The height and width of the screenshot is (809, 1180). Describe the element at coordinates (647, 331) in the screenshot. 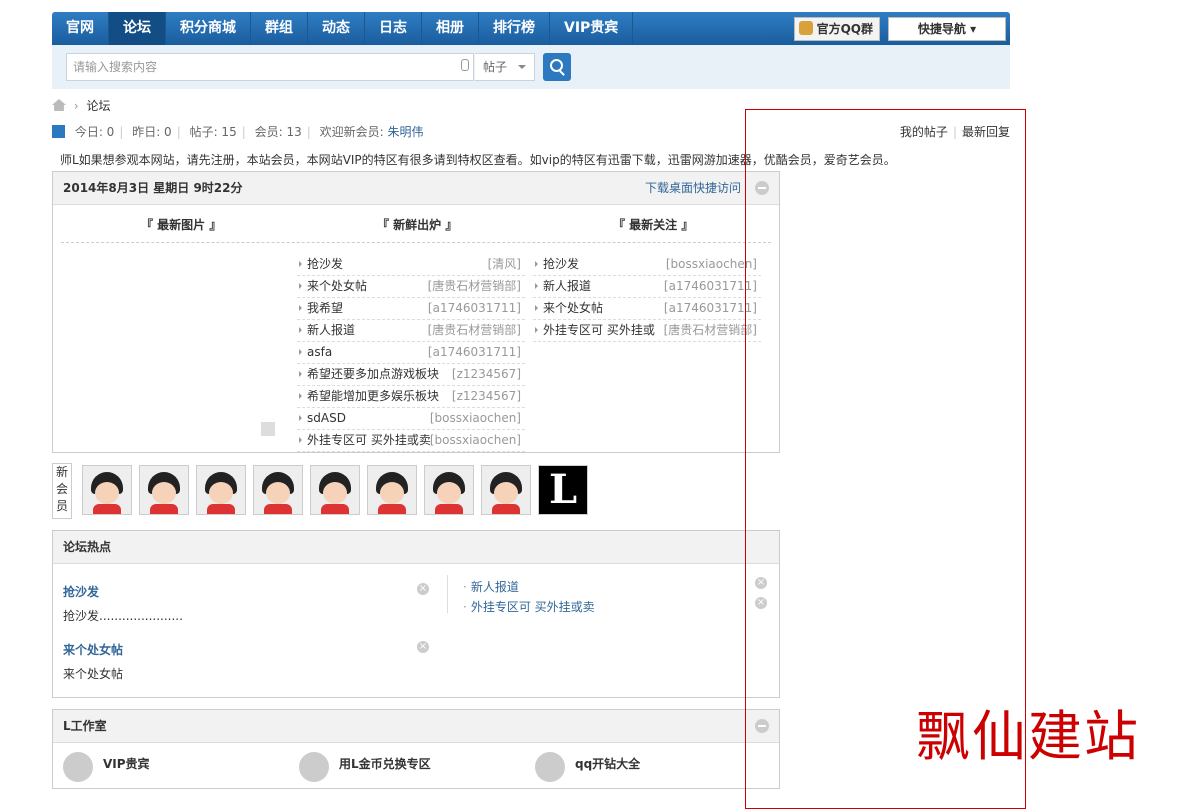

I see `list-item: 外挂专区可 买外挂或 [唐贵石材营销部]` at that location.